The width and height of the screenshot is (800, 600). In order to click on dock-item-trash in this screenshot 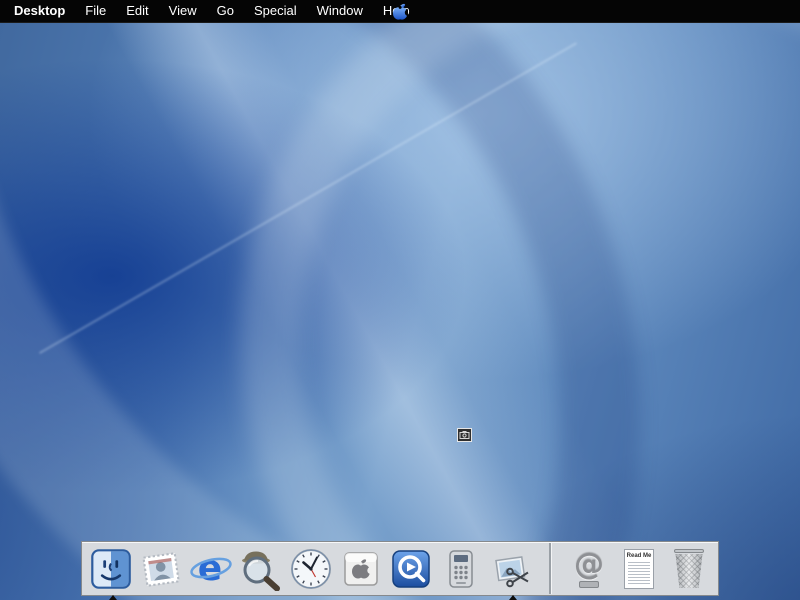, I will do `click(689, 569)`.